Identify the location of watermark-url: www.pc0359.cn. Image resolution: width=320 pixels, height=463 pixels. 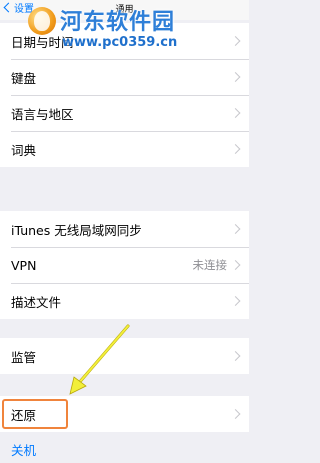
(120, 42).